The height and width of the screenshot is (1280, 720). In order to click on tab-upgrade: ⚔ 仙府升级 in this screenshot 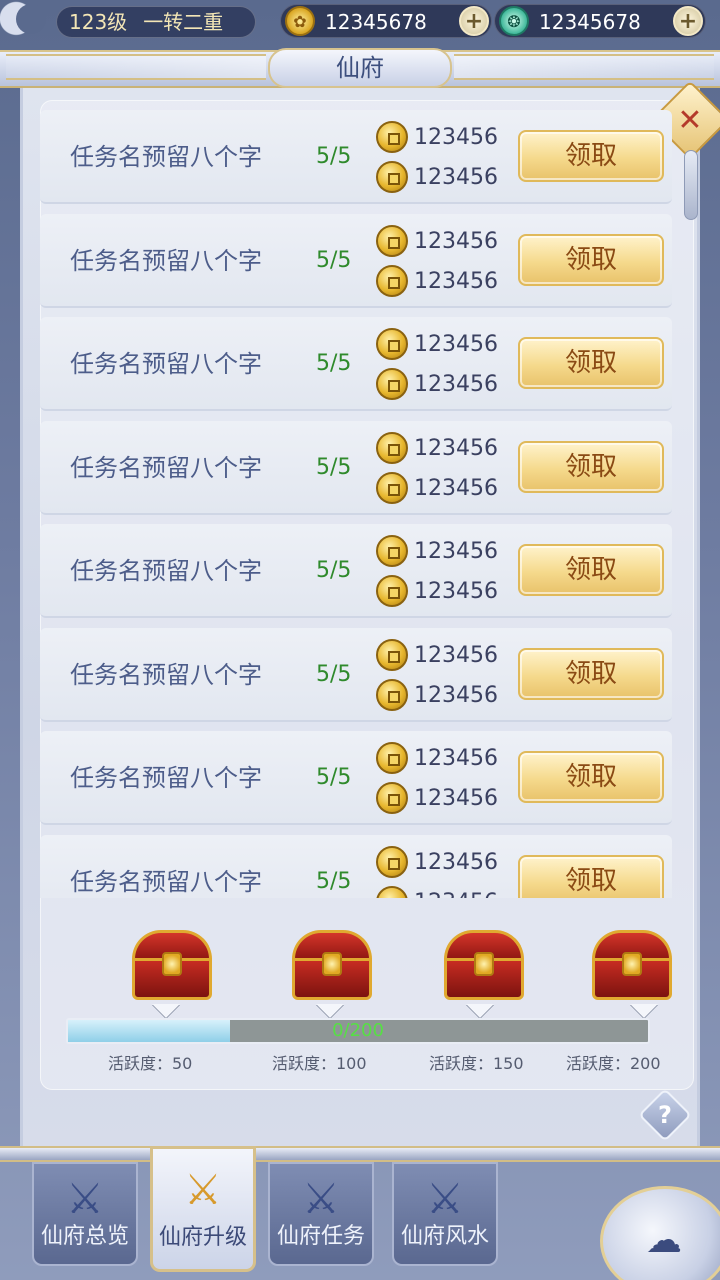, I will do `click(203, 1209)`.